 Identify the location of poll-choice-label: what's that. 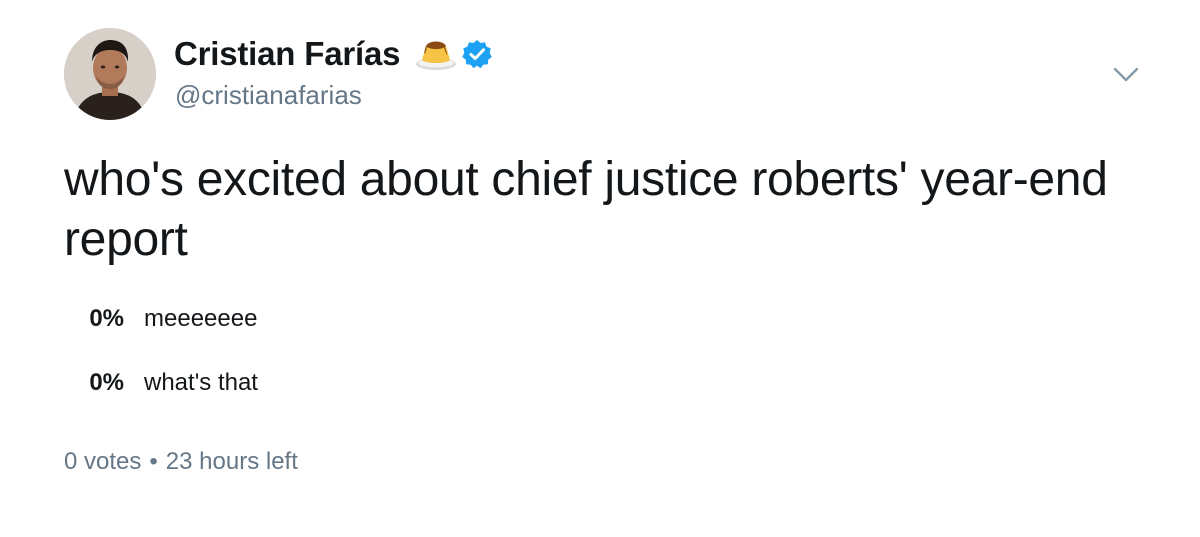
(201, 382).